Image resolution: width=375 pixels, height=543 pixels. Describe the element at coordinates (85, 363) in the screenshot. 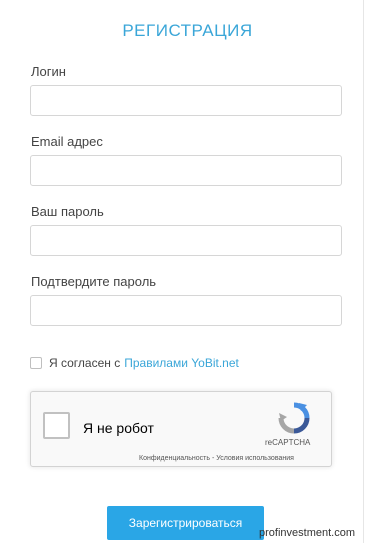

I see `terms-text: Я согласен с` at that location.